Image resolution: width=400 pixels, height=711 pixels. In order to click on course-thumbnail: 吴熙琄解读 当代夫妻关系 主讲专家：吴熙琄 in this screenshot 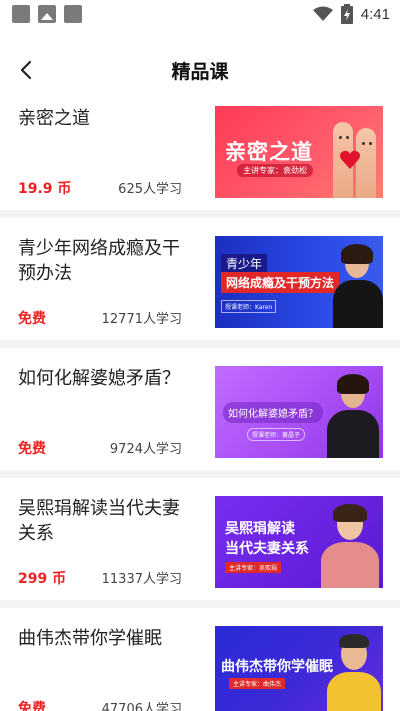, I will do `click(299, 542)`.